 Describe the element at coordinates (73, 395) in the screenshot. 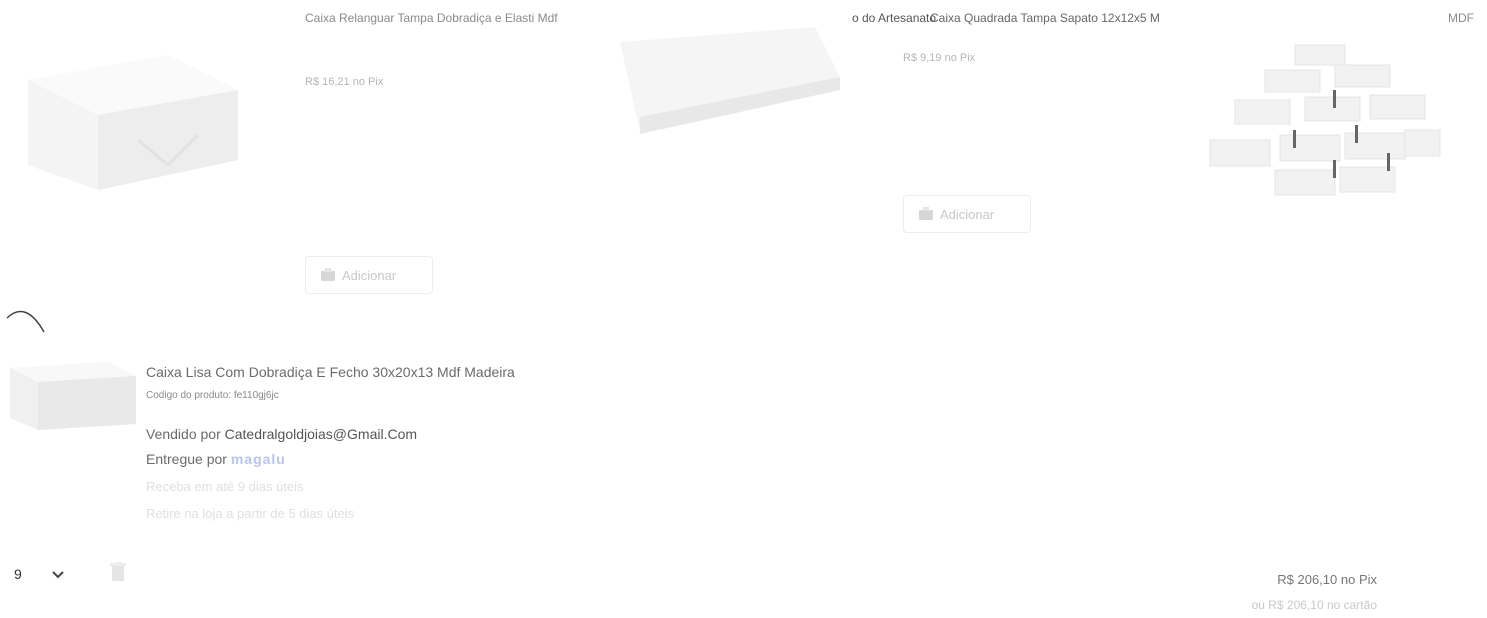

I see `cart-item-image` at that location.